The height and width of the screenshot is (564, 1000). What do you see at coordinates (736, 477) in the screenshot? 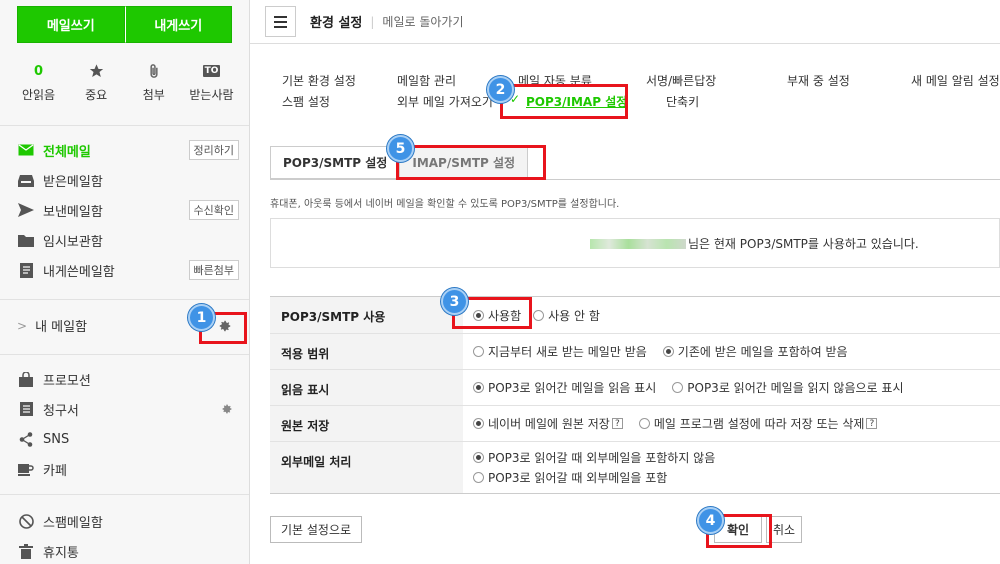
I see `radio-include-external: POP3로 읽어갈 때 외부메일을 포함` at bounding box center [736, 477].